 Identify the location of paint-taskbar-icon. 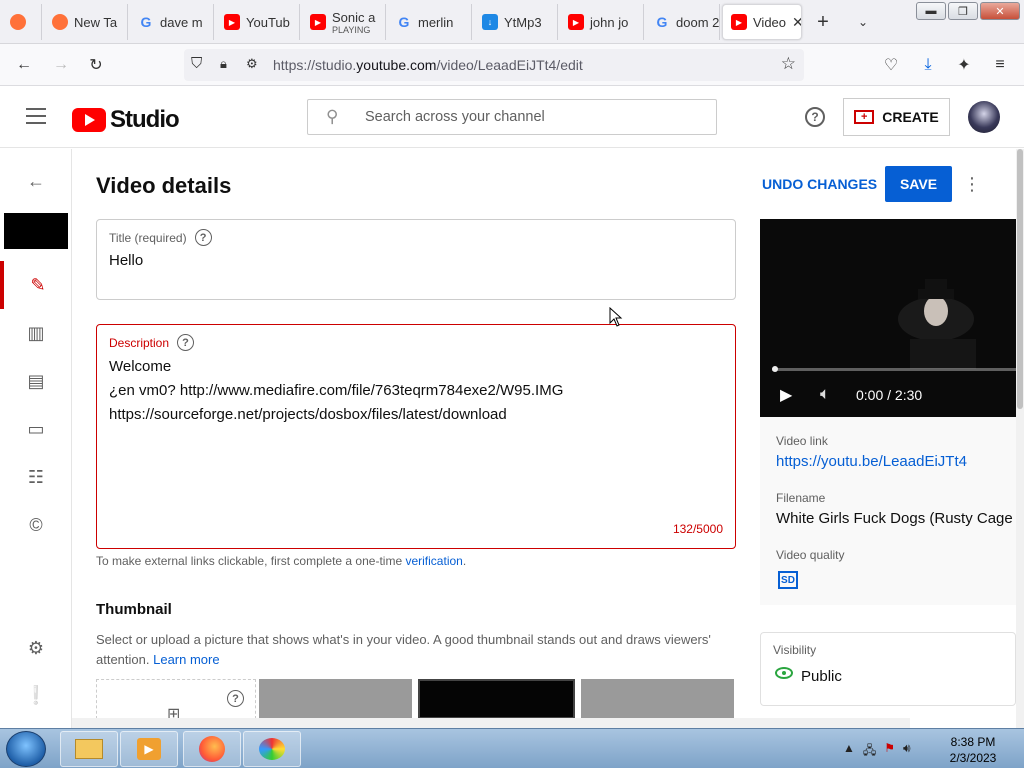
(272, 749).